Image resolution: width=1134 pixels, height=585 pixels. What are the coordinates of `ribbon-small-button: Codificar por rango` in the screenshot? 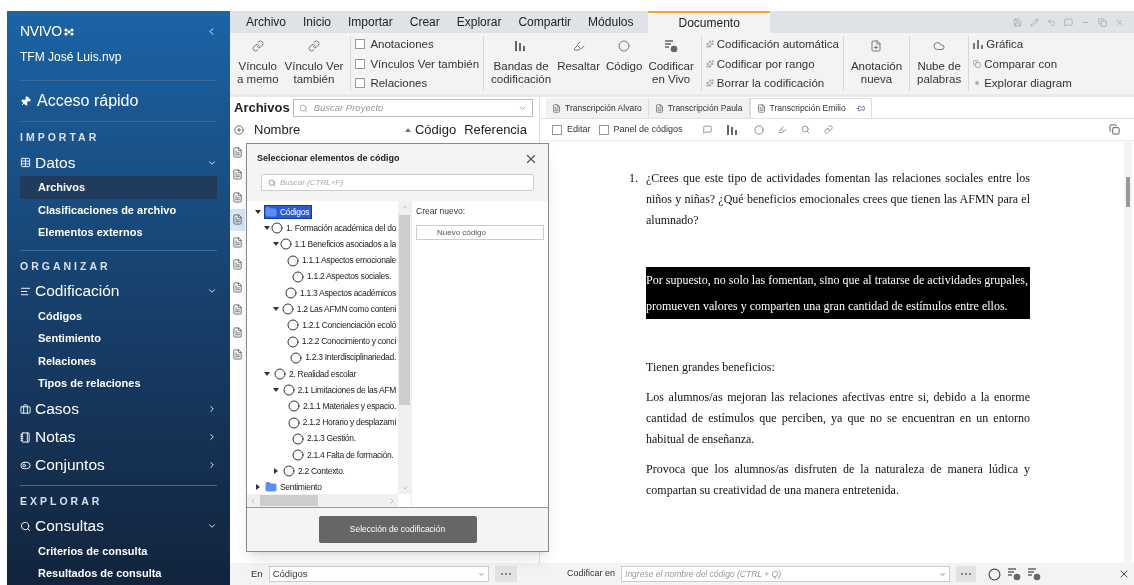 It's located at (772, 63).